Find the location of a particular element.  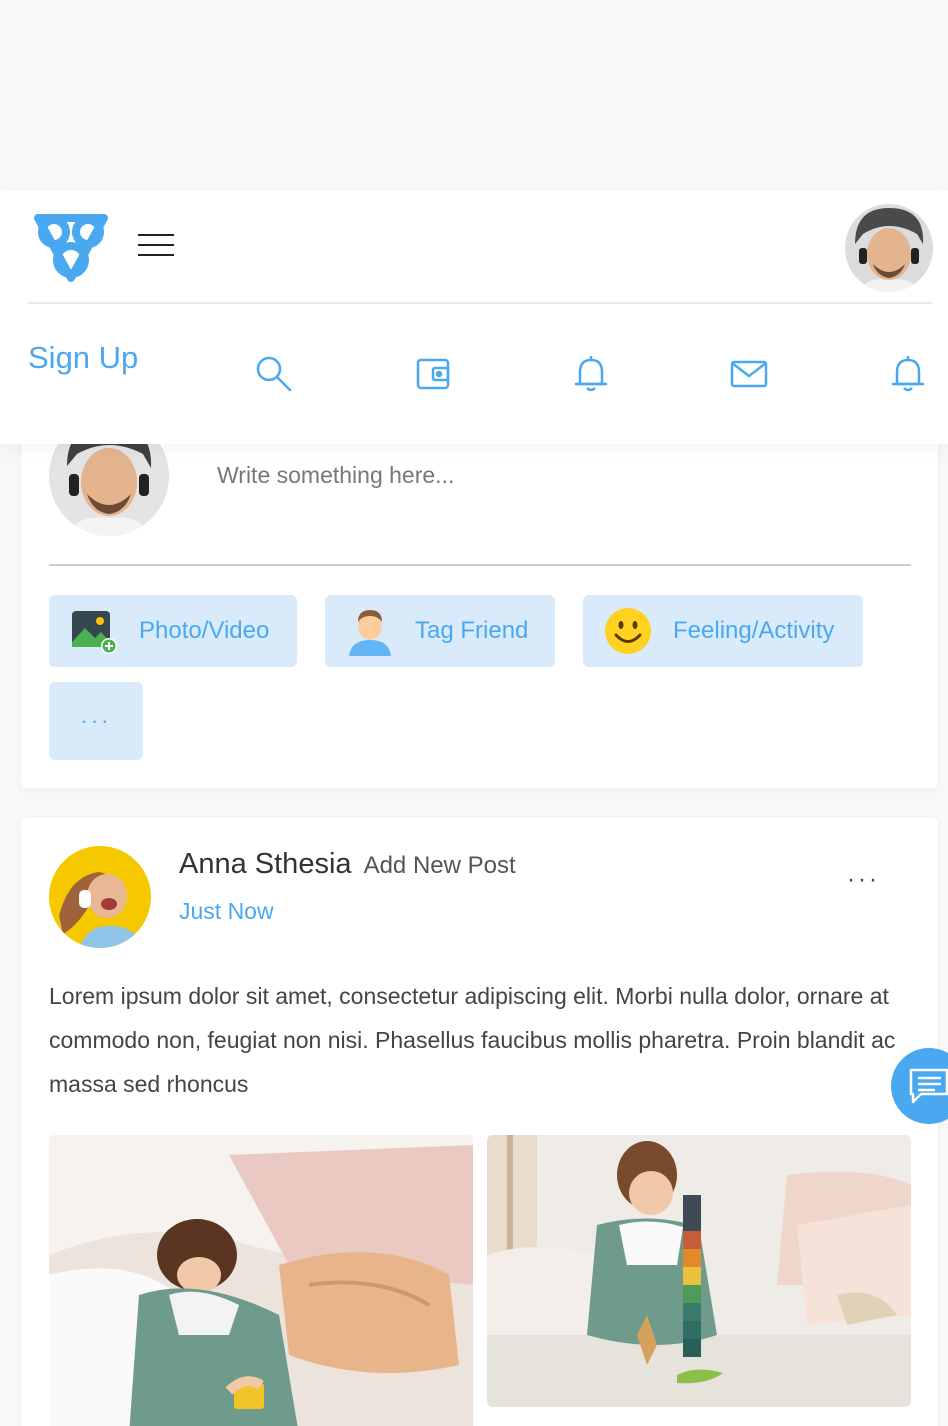

logo-icon is located at coordinates (71, 248).